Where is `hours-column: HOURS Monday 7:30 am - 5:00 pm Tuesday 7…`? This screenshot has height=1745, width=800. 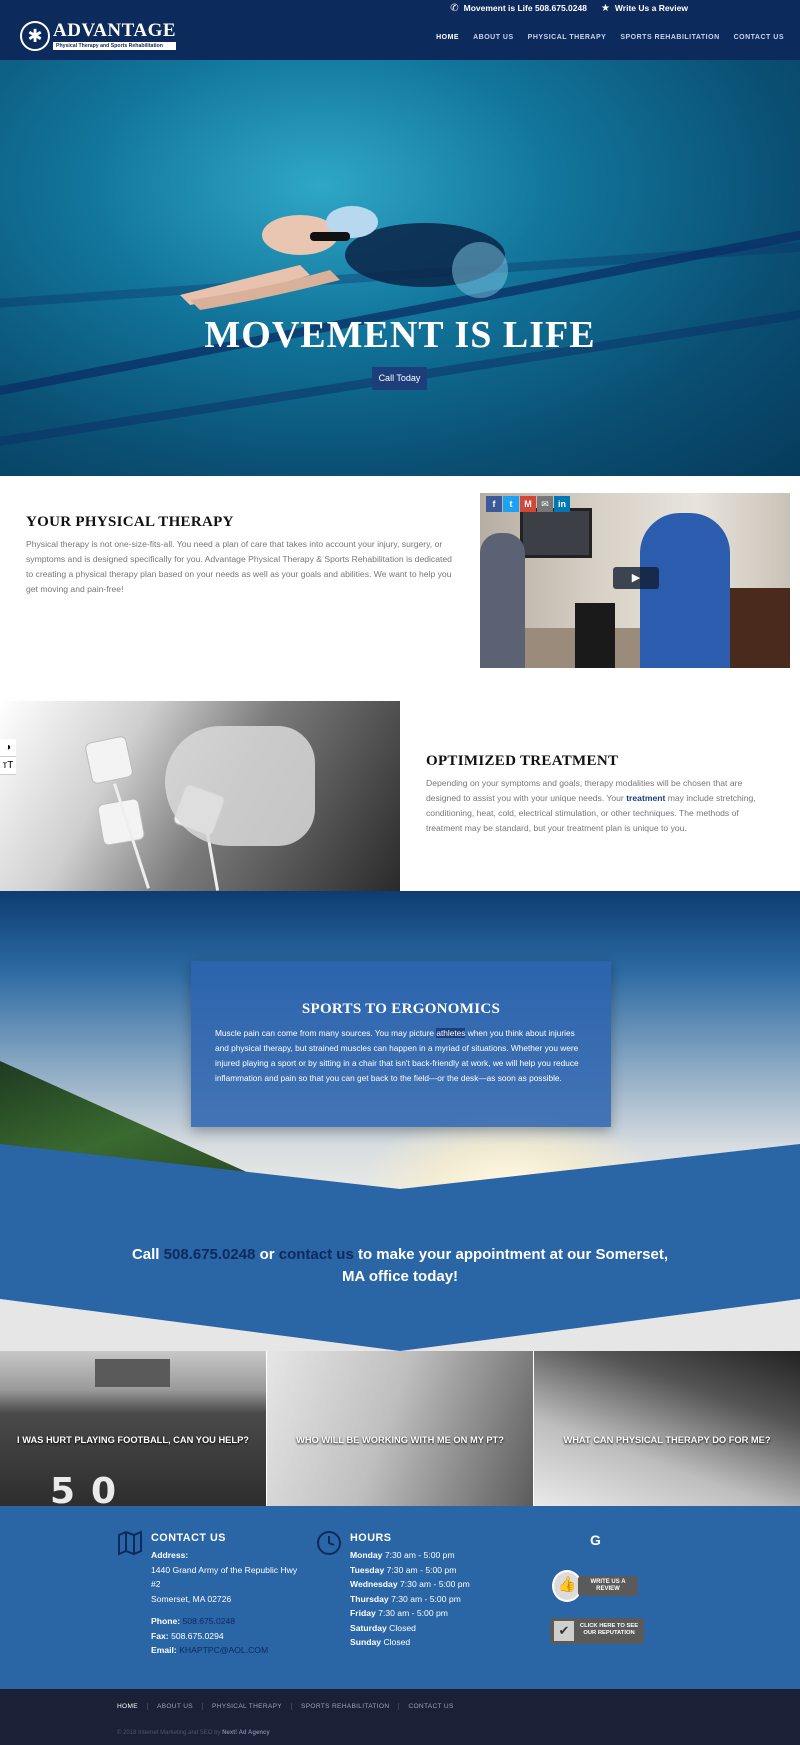 hours-column: HOURS Monday 7:30 am - 5:00 pm Tuesday 7… is located at coordinates (393, 1590).